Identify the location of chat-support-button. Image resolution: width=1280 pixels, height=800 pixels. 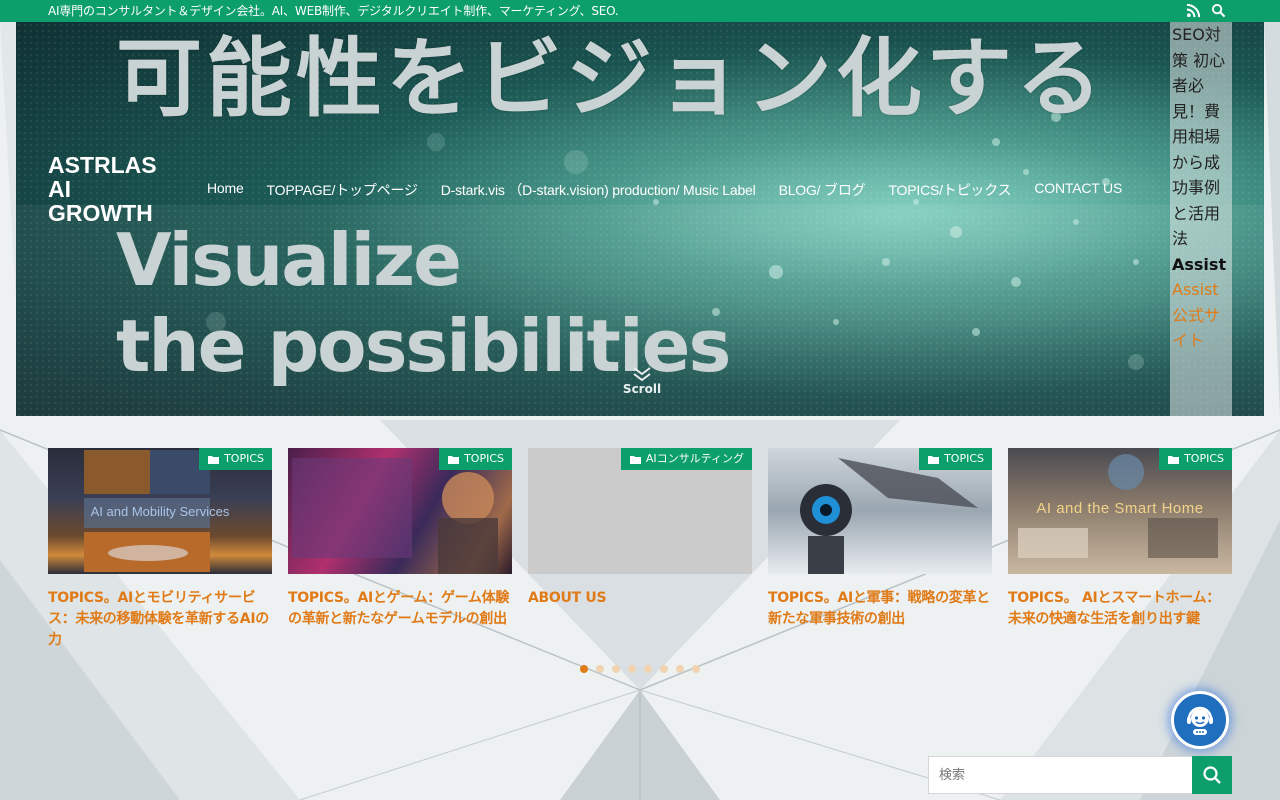
(1200, 720).